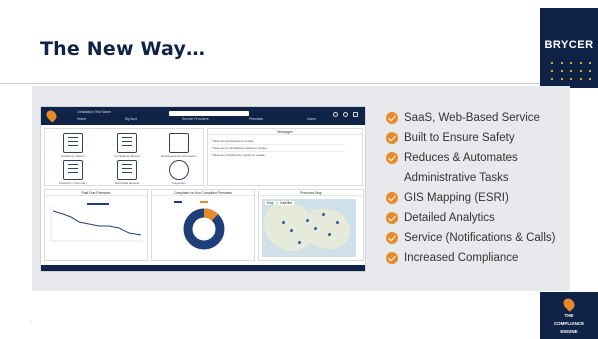  What do you see at coordinates (270, 203) in the screenshot?
I see `map-tab-map: Map` at bounding box center [270, 203].